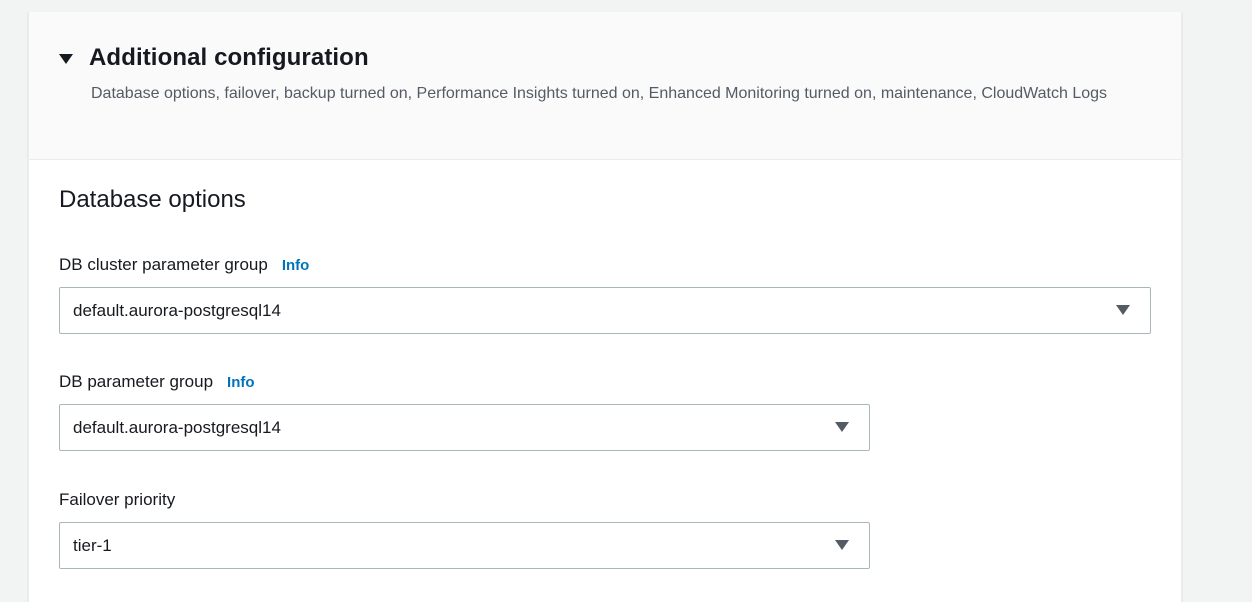 This screenshot has width=1252, height=602. I want to click on section-title: Database options, so click(152, 199).